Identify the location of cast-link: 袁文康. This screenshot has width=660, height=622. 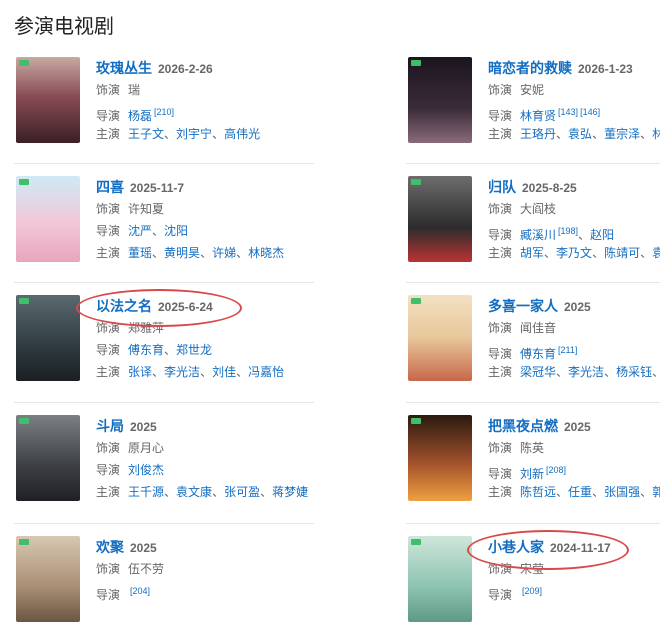
(194, 492).